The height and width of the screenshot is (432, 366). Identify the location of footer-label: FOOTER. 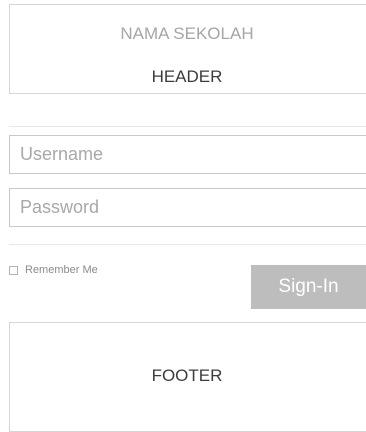
(187, 375).